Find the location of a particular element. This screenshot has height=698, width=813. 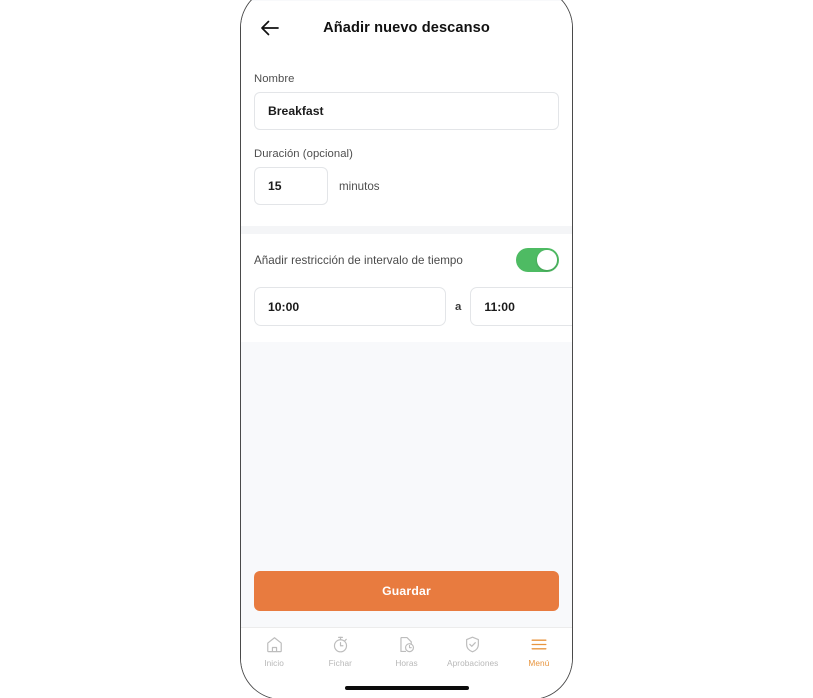

section-divider is located at coordinates (406, 230).